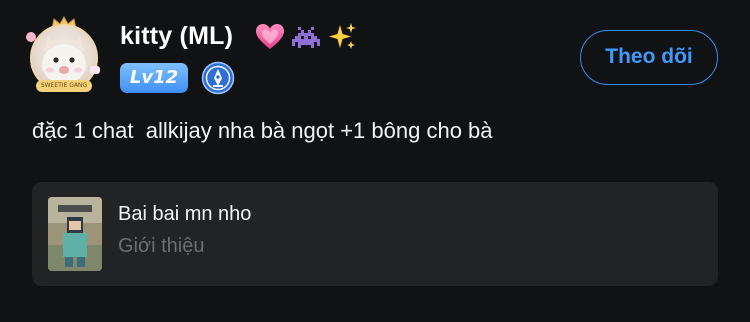 The image size is (750, 322). I want to click on level-badge: Lv12, so click(154, 78).